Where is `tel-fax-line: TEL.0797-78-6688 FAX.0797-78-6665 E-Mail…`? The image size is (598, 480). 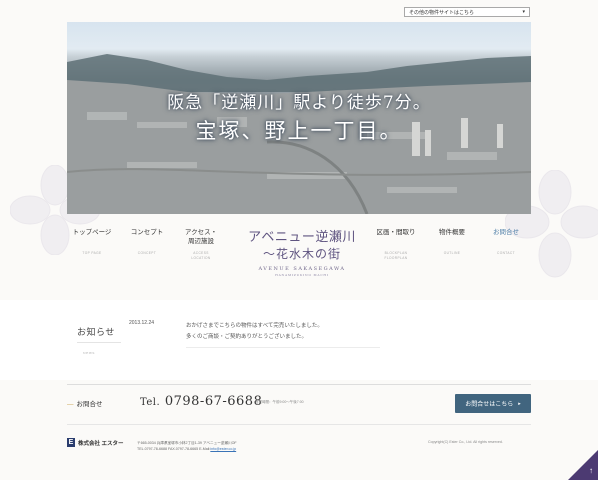 tel-fax-line: TEL.0797-78-6688 FAX.0797-78-6665 E-Mail… is located at coordinates (174, 449).